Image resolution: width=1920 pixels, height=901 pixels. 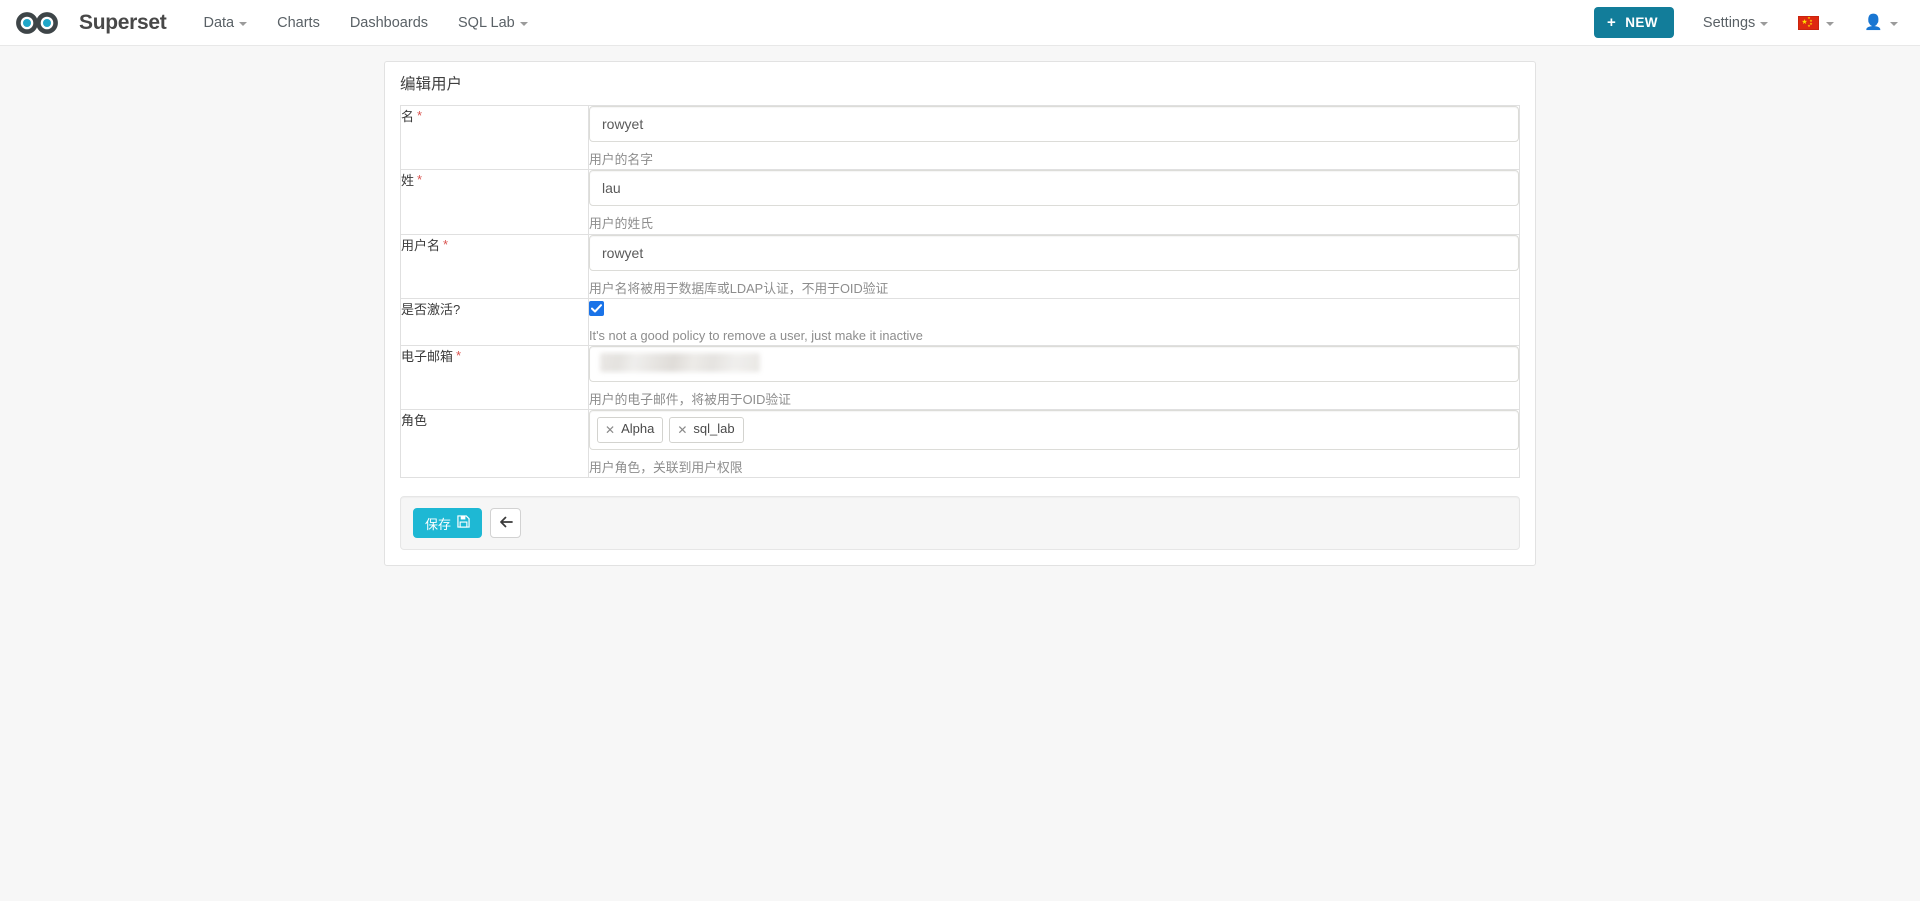 What do you see at coordinates (621, 224) in the screenshot?
I see `last-name-help: 用户的姓氏` at bounding box center [621, 224].